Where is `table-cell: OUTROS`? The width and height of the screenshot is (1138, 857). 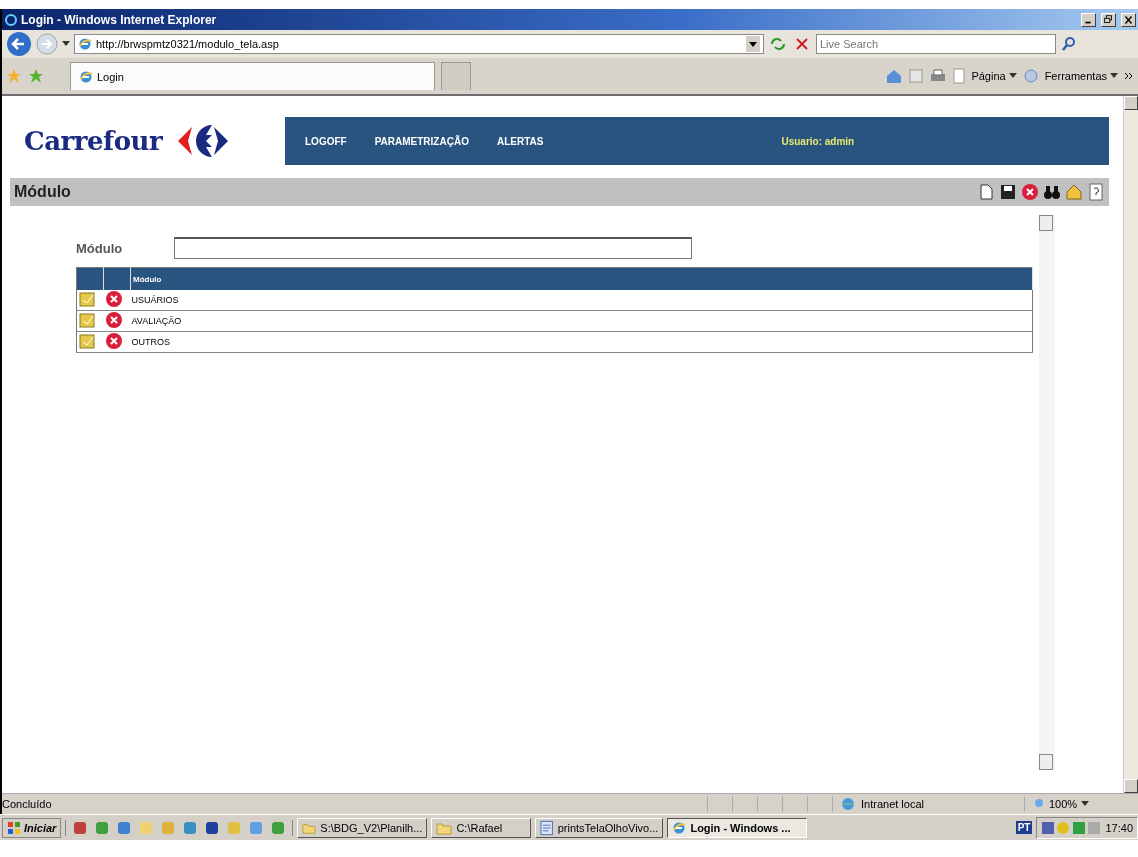
table-cell: OUTROS is located at coordinates (581, 342).